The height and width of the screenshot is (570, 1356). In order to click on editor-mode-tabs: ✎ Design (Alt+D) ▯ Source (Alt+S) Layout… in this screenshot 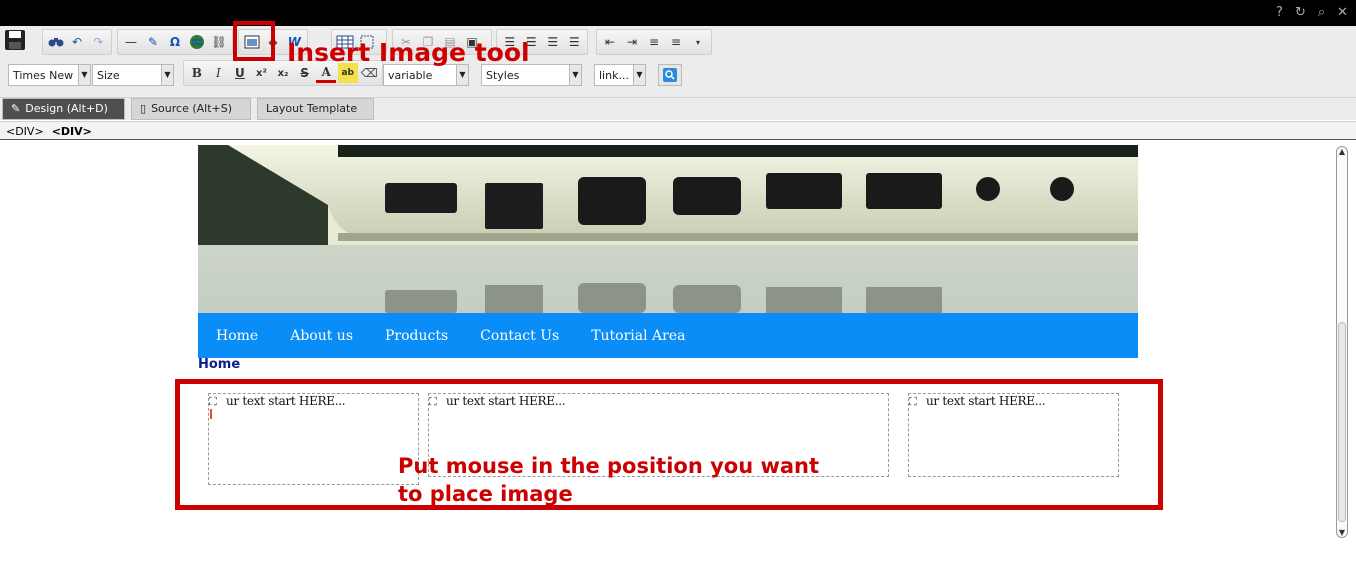, I will do `click(678, 109)`.